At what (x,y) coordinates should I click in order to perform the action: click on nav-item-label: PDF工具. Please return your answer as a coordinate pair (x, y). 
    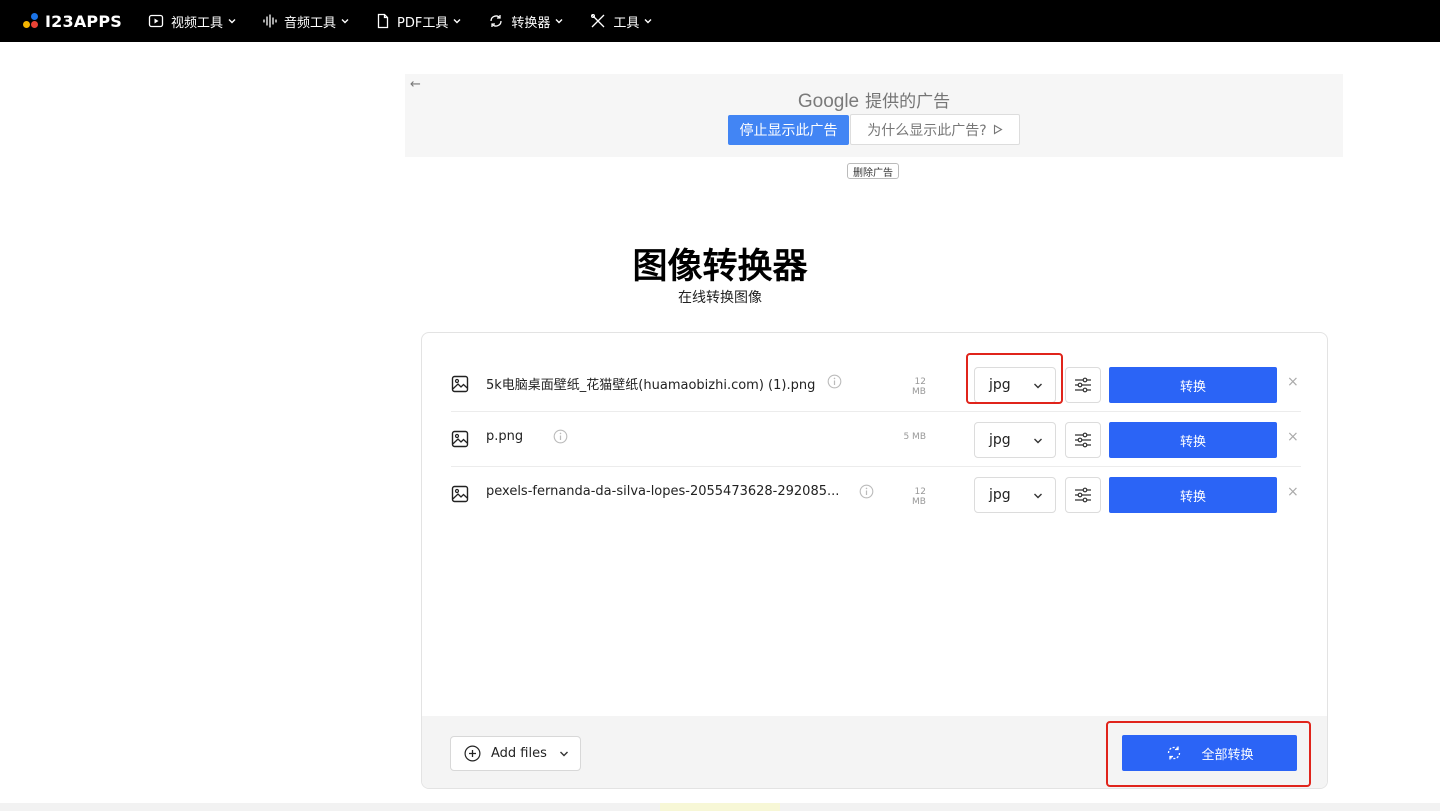
    Looking at the image, I should click on (423, 23).